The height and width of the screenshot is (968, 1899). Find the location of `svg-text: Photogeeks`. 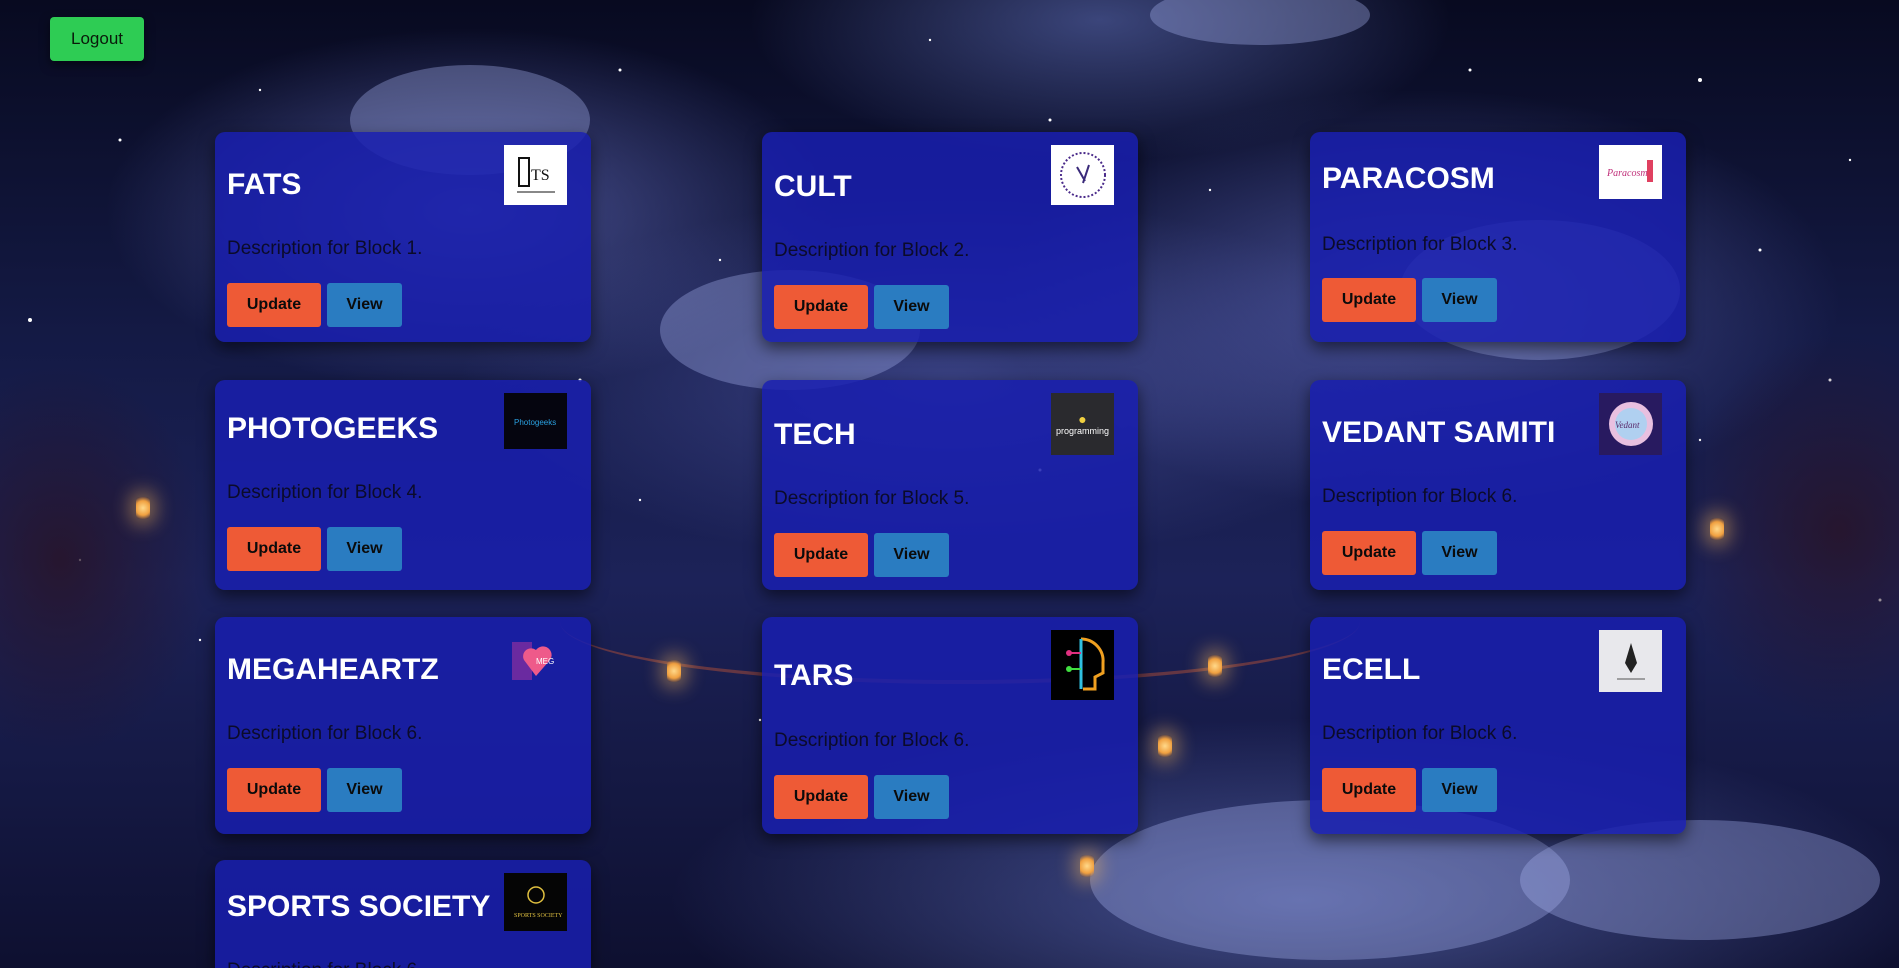

svg-text: Photogeeks is located at coordinates (535, 422).